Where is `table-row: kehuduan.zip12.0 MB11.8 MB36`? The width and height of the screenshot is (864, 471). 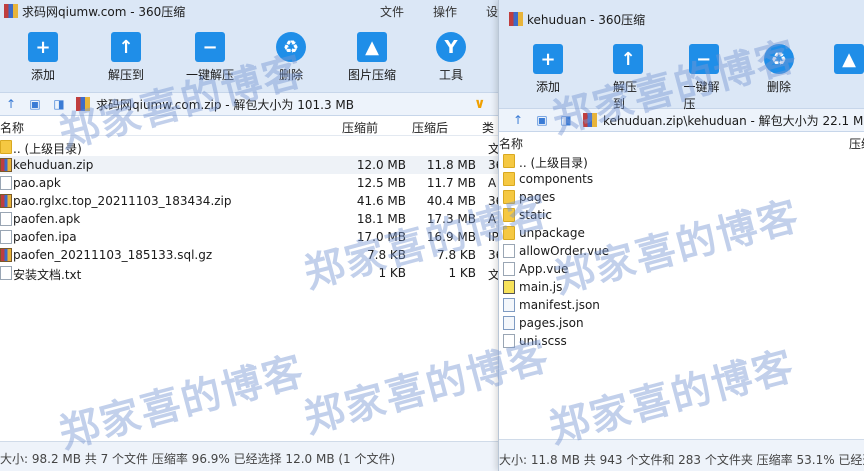 table-row: kehuduan.zip12.0 MB11.8 MB36 is located at coordinates (250, 165).